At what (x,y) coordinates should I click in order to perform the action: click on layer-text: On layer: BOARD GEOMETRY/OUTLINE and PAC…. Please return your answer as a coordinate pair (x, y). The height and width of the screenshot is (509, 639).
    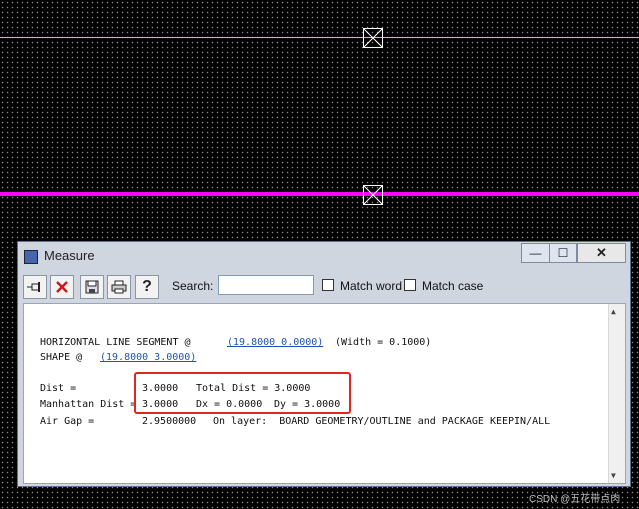
    Looking at the image, I should click on (382, 421).